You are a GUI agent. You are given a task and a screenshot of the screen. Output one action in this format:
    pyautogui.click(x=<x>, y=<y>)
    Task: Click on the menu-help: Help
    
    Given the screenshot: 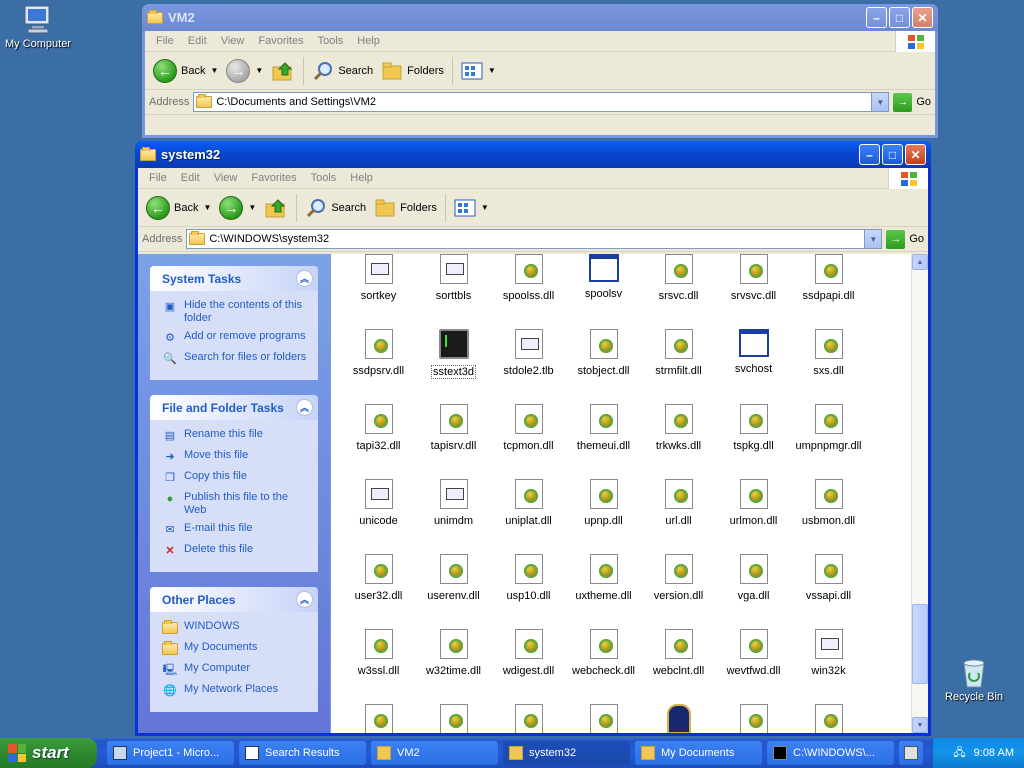 What is the action you would take?
    pyautogui.click(x=361, y=178)
    